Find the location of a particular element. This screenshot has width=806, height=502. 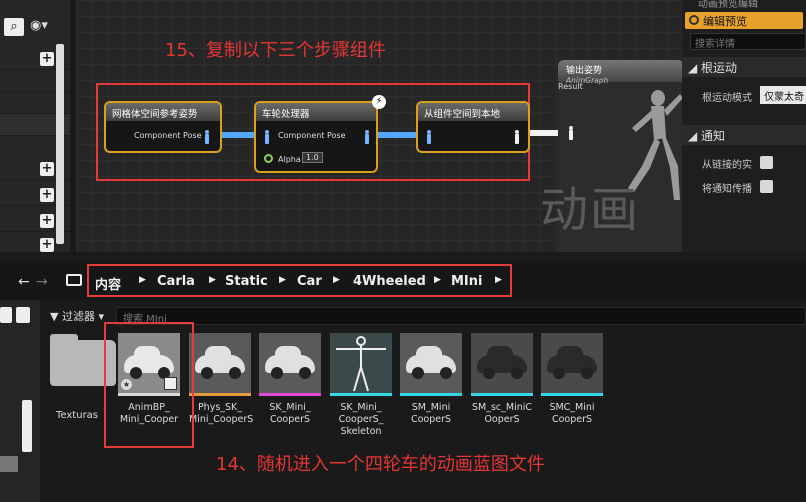

details-search-input: 搜索详情 is located at coordinates (748, 41).